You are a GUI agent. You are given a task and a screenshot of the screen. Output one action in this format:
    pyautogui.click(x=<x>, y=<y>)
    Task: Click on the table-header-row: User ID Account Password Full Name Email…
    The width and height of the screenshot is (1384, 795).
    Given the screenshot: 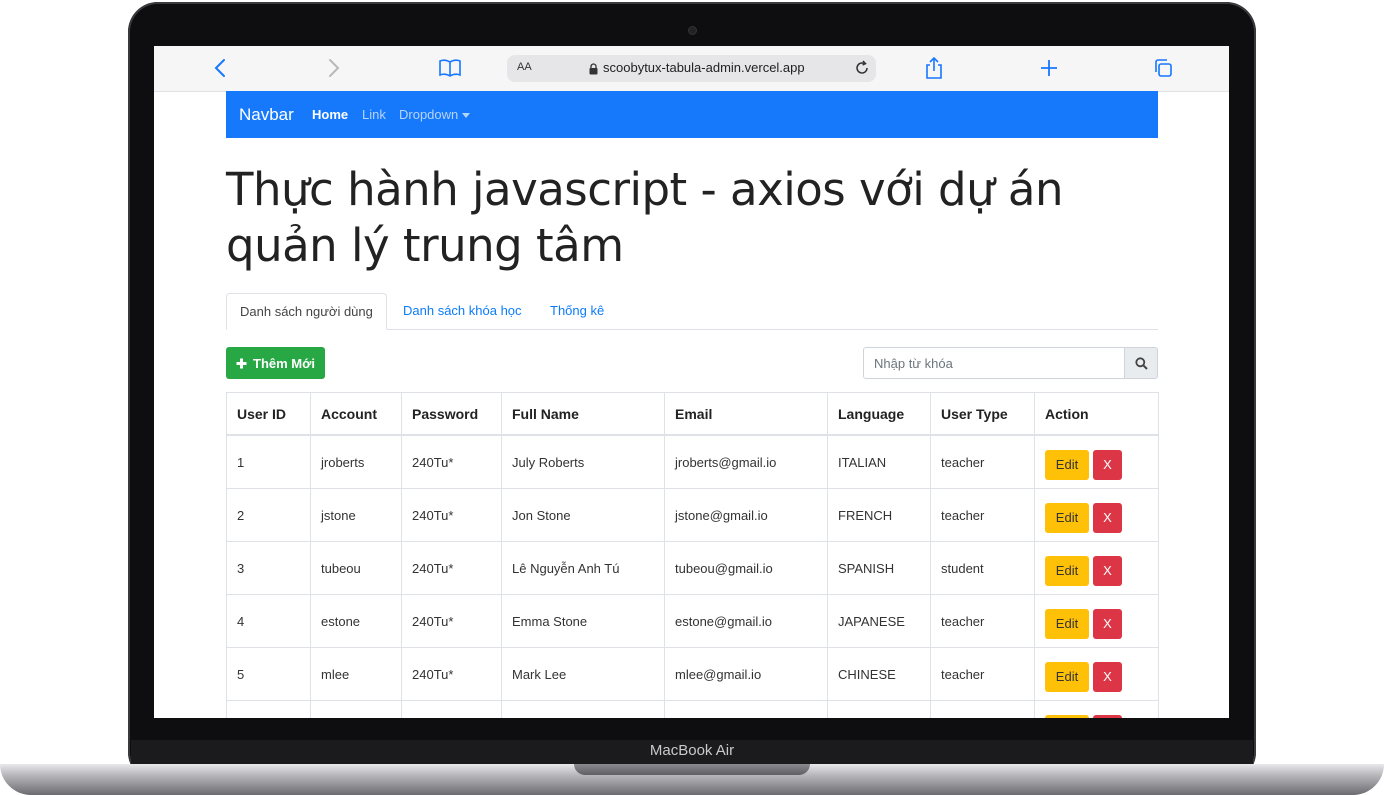 What is the action you would take?
    pyautogui.click(x=692, y=414)
    